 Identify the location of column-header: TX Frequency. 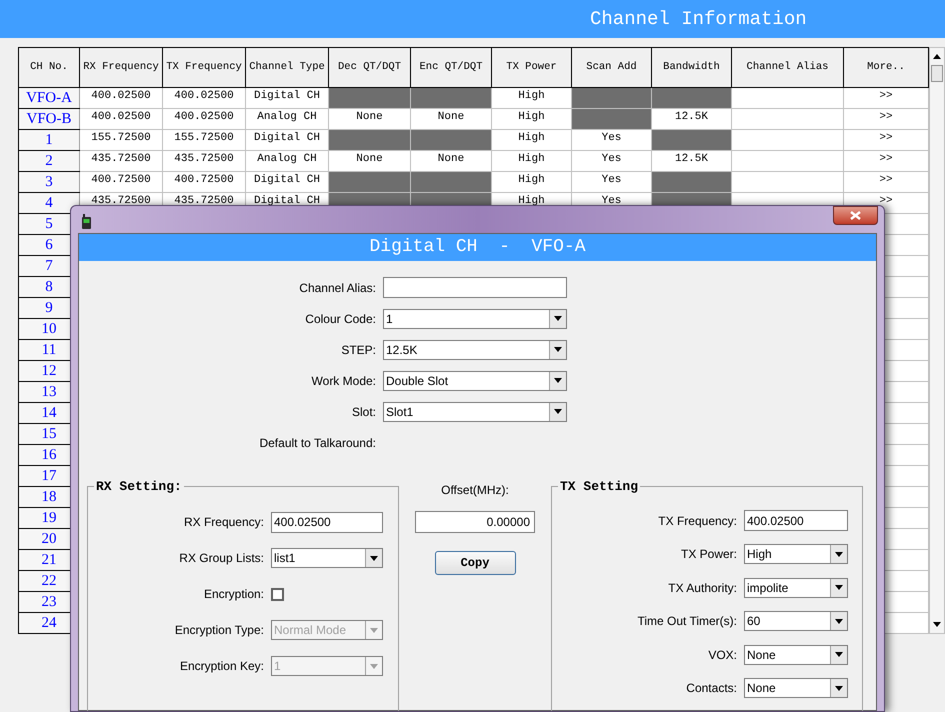
(204, 68).